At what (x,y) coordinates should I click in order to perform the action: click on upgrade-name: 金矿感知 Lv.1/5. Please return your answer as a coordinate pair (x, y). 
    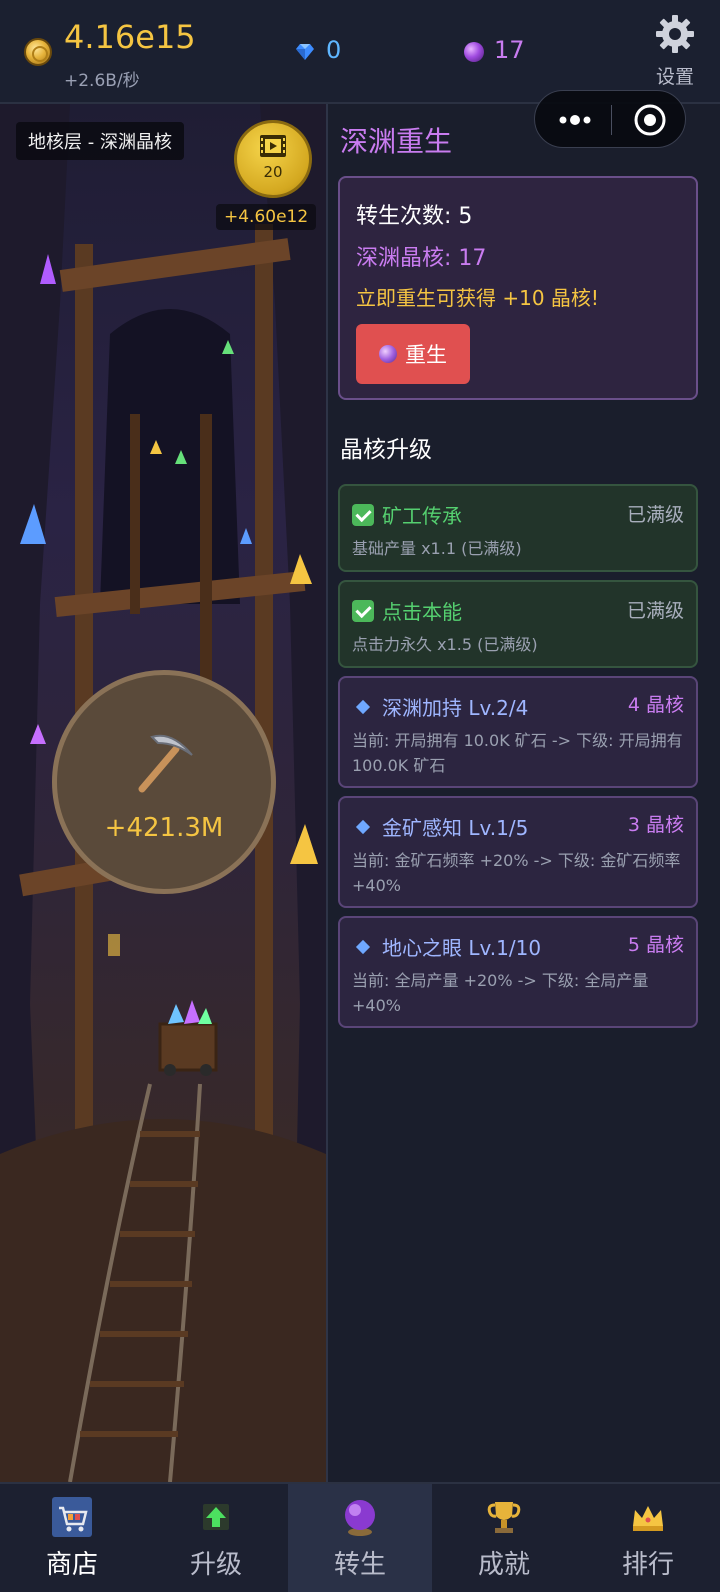
    Looking at the image, I should click on (455, 828).